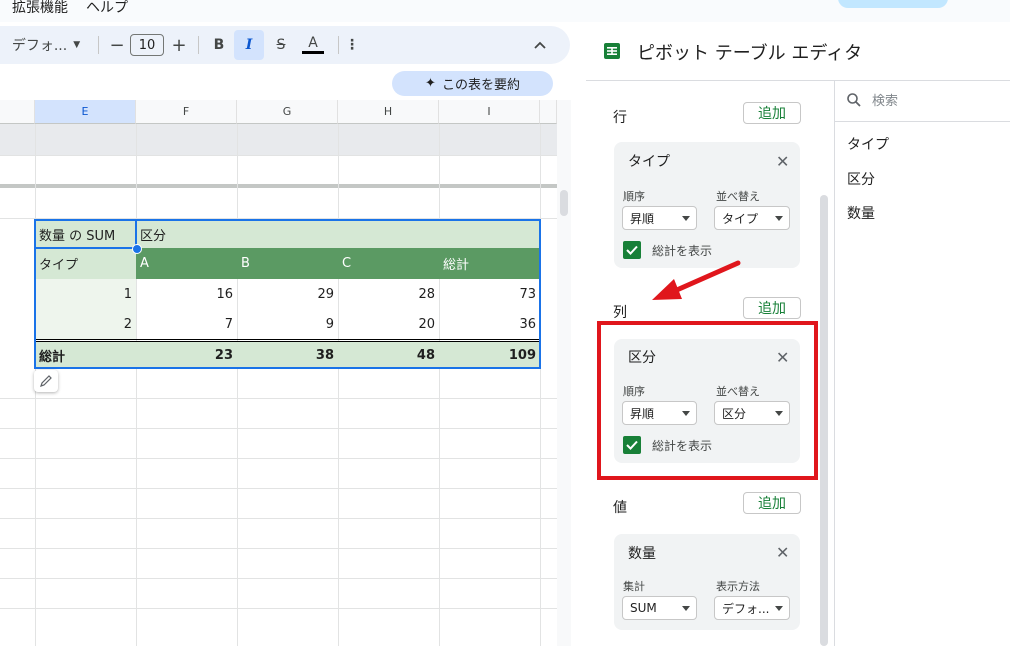 Image resolution: width=1010 pixels, height=646 pixels. What do you see at coordinates (278, 139) in the screenshot?
I see `frozen-row-band` at bounding box center [278, 139].